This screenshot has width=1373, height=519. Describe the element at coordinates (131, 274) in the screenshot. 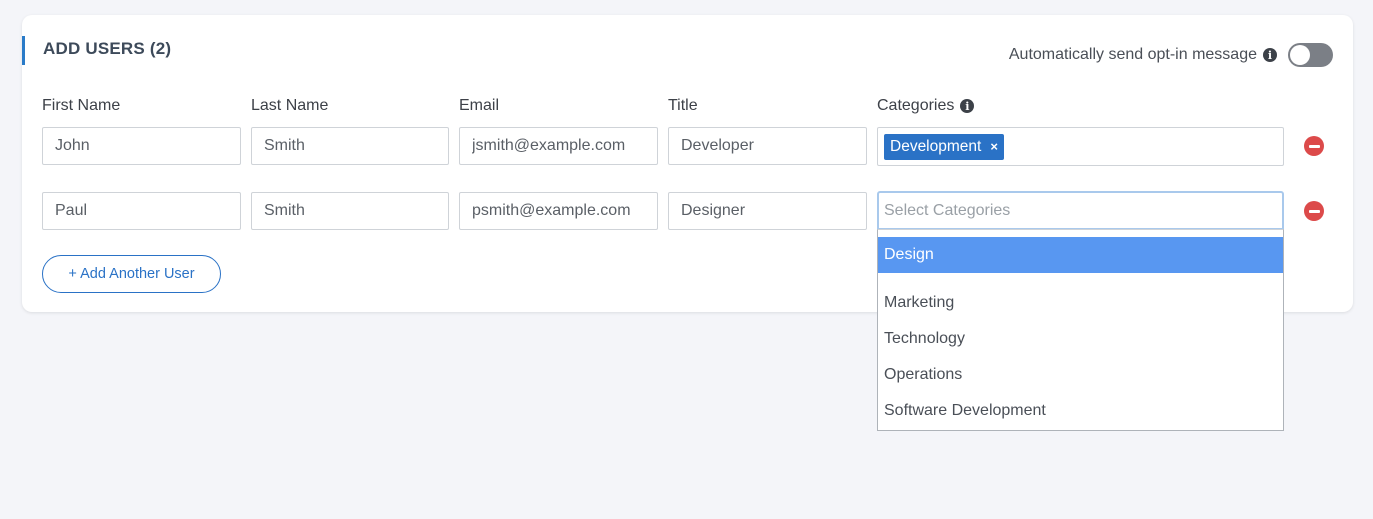

I see `add-another-user-button: + Add Another User` at that location.